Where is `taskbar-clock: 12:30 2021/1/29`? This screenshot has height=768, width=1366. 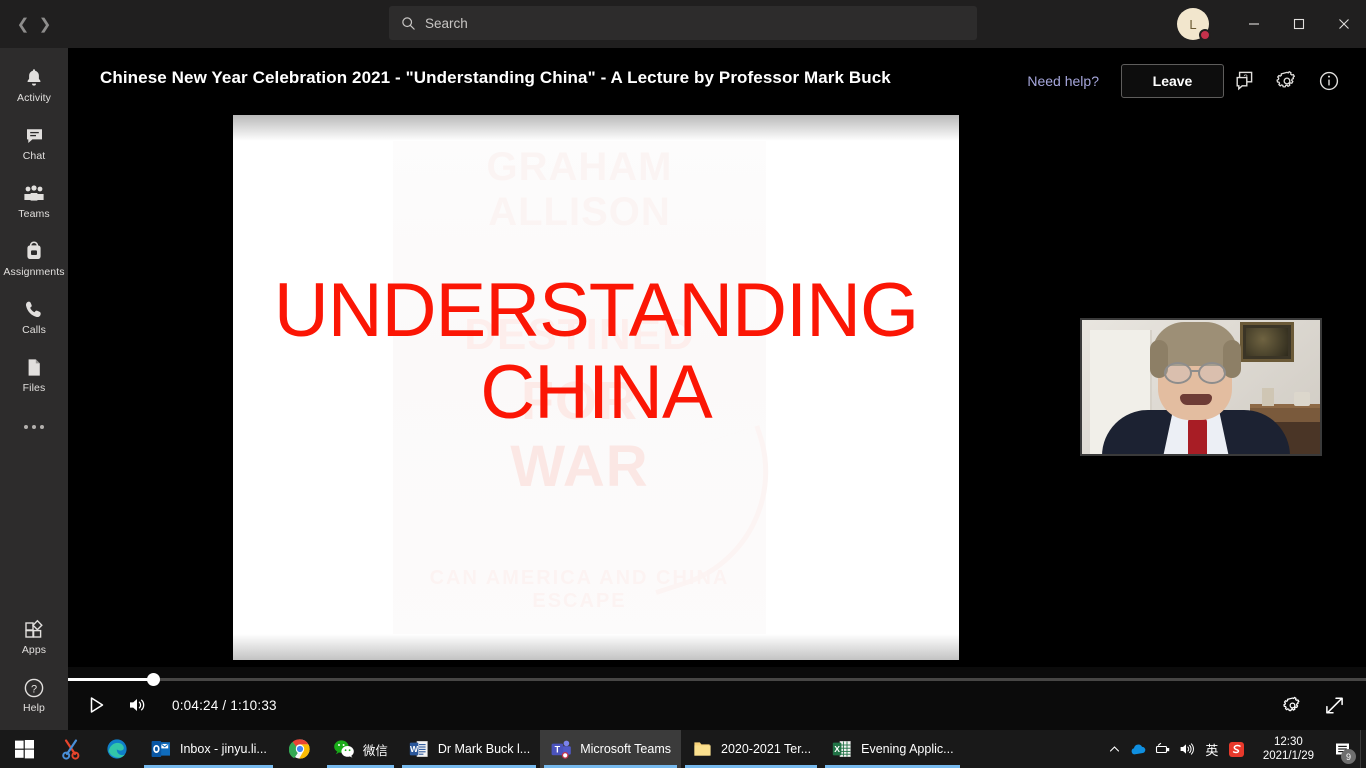
taskbar-clock: 12:30 2021/1/29 is located at coordinates (1286, 749).